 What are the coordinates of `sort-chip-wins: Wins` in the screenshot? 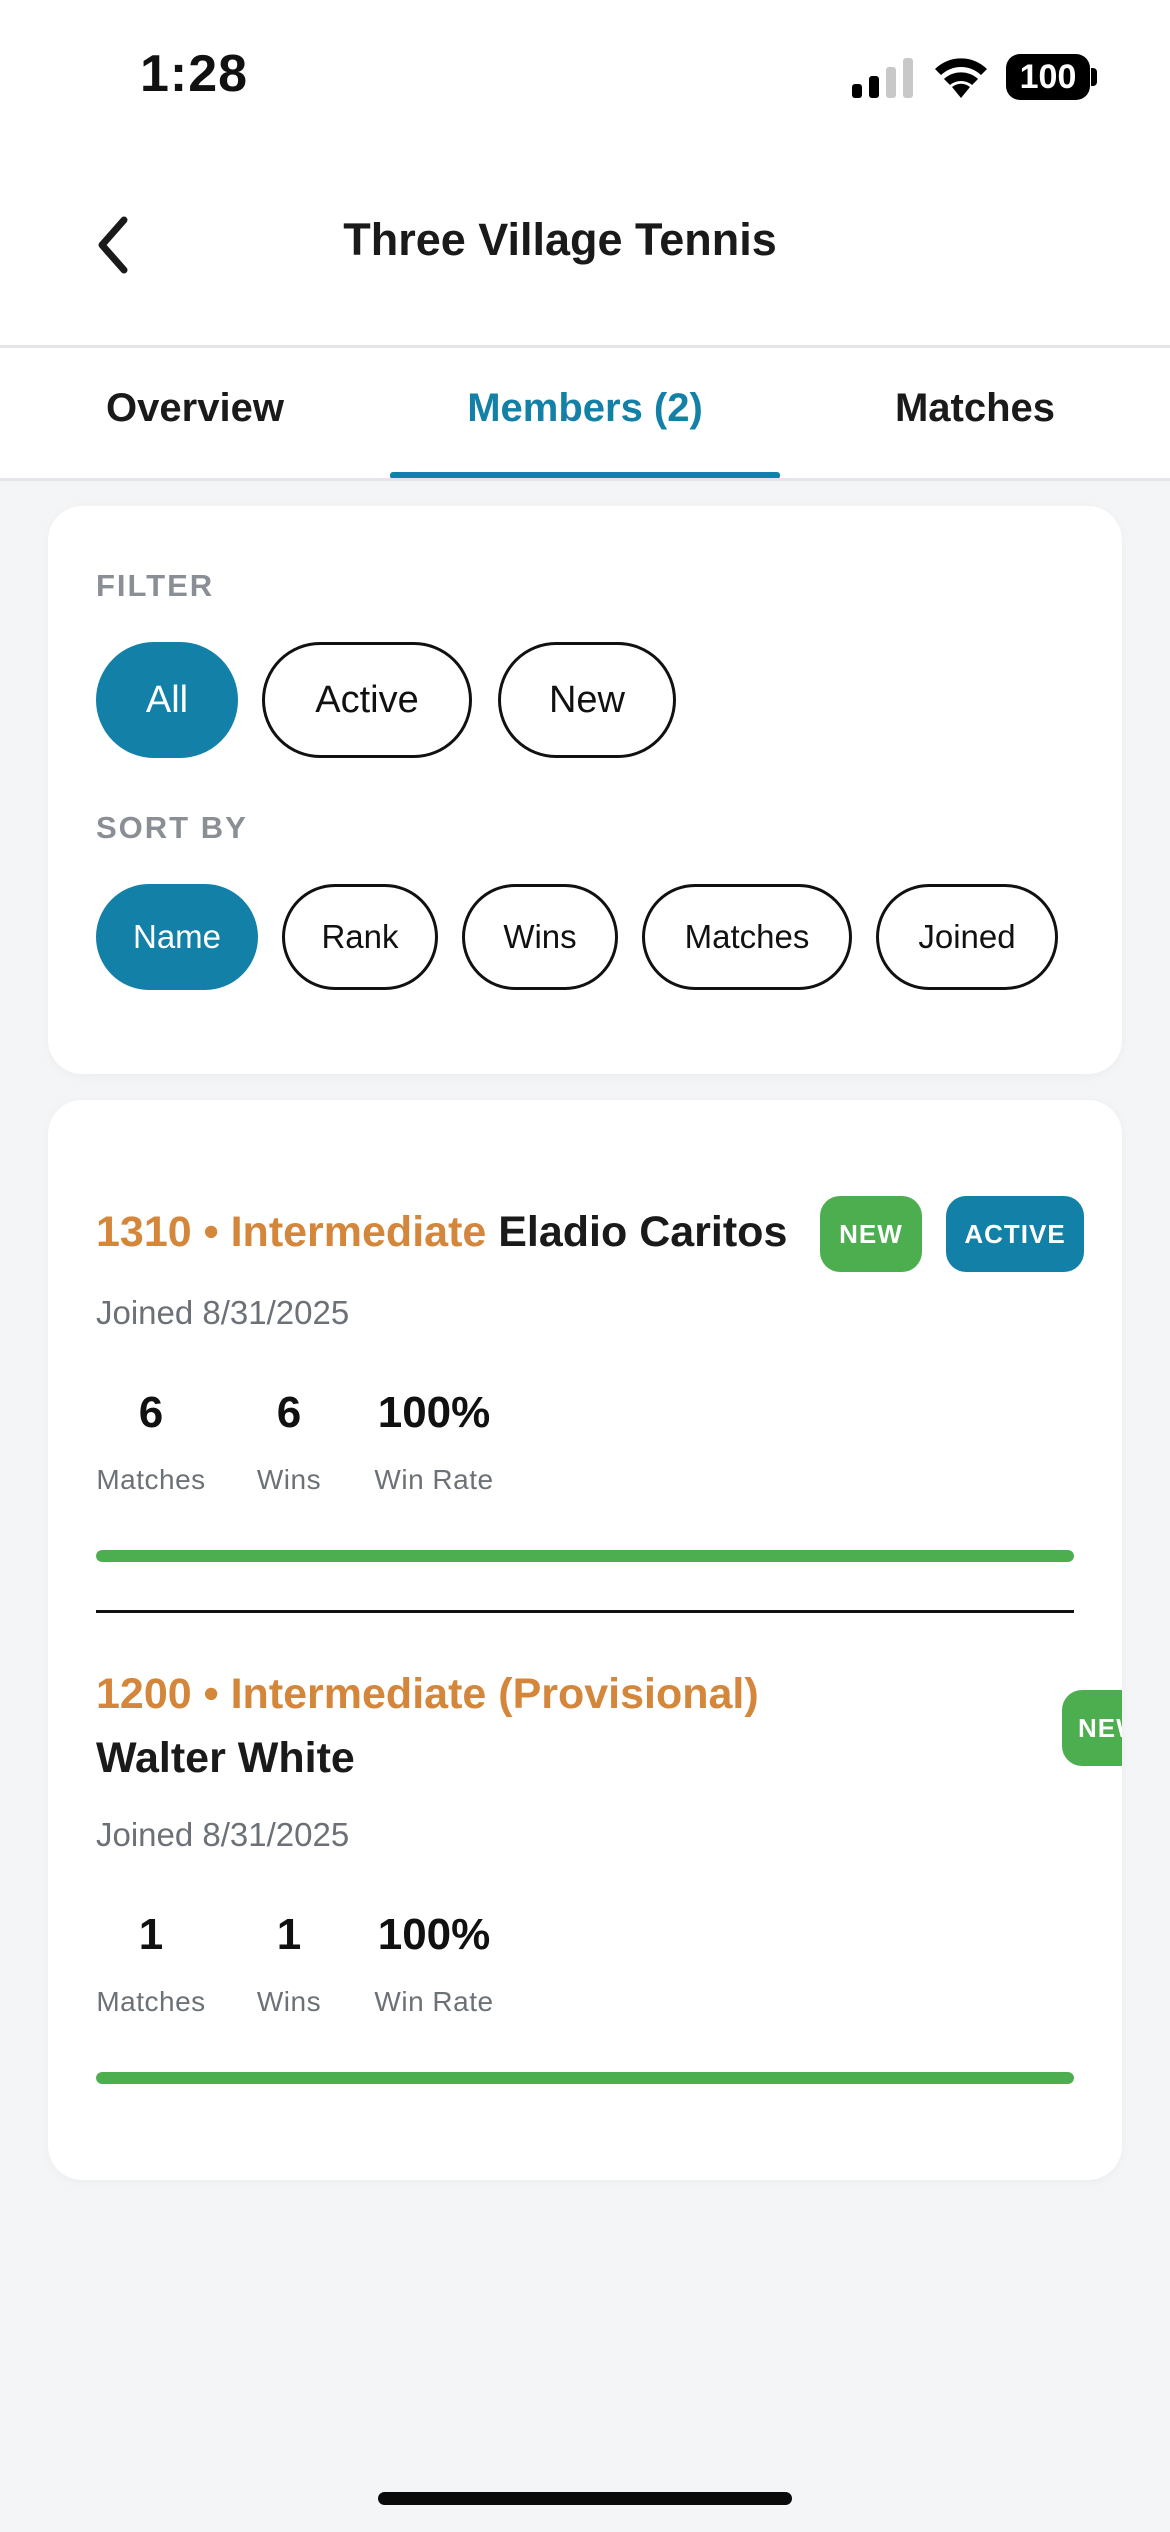 It's located at (540, 937).